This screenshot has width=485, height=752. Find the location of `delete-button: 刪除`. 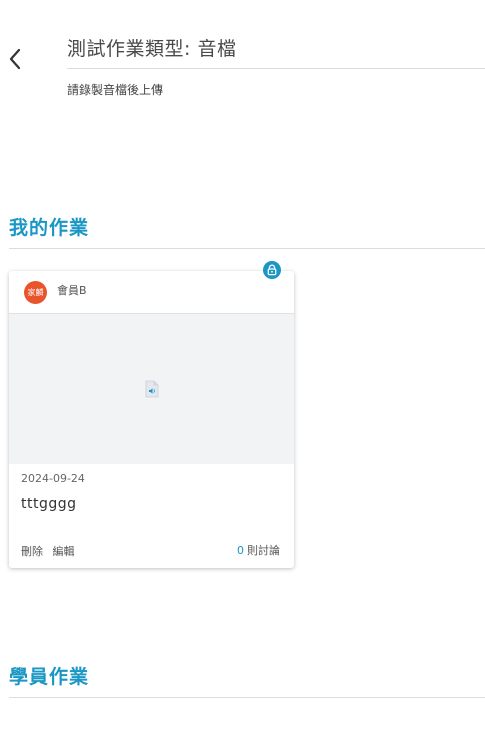

delete-button: 刪除 is located at coordinates (32, 551).